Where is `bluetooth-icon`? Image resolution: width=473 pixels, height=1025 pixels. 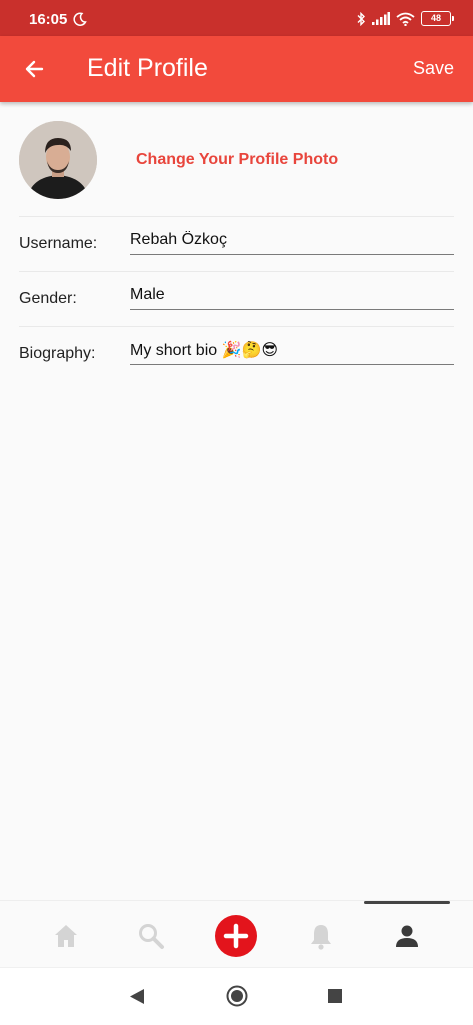 bluetooth-icon is located at coordinates (361, 18).